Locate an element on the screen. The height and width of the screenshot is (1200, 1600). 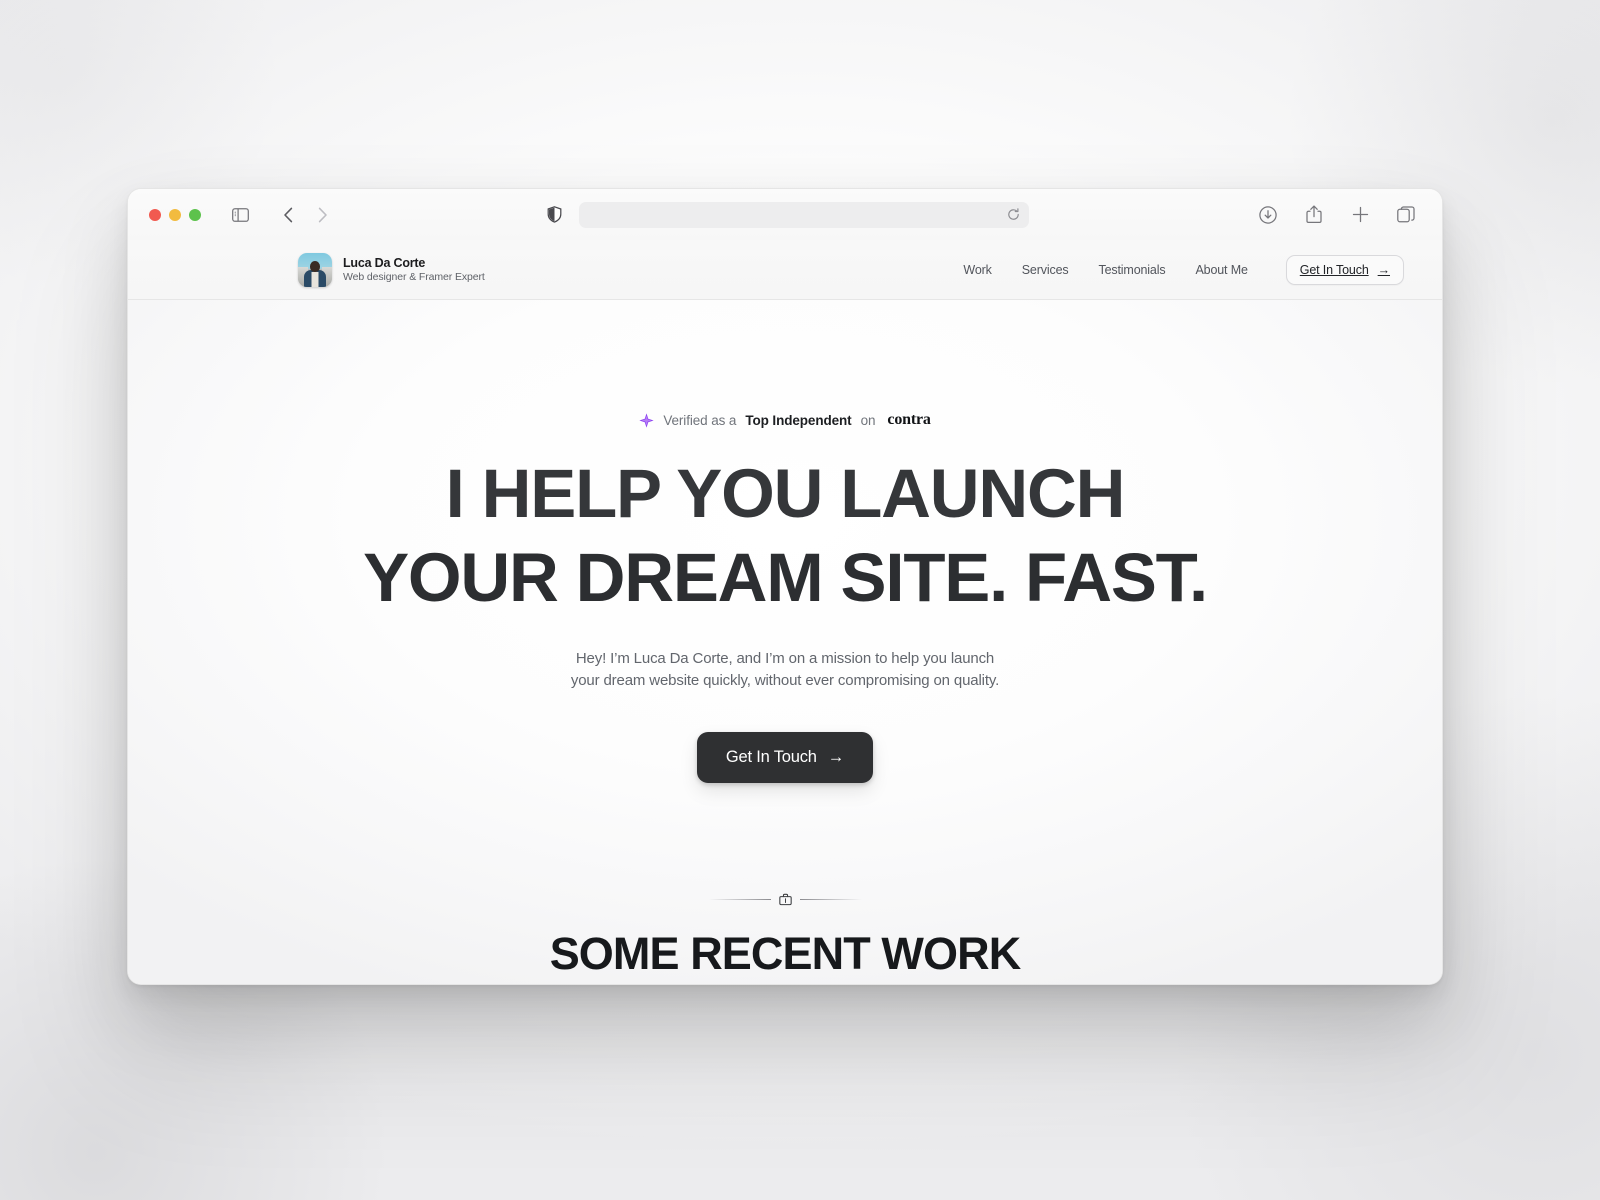
contra-logo: contra is located at coordinates (909, 419).